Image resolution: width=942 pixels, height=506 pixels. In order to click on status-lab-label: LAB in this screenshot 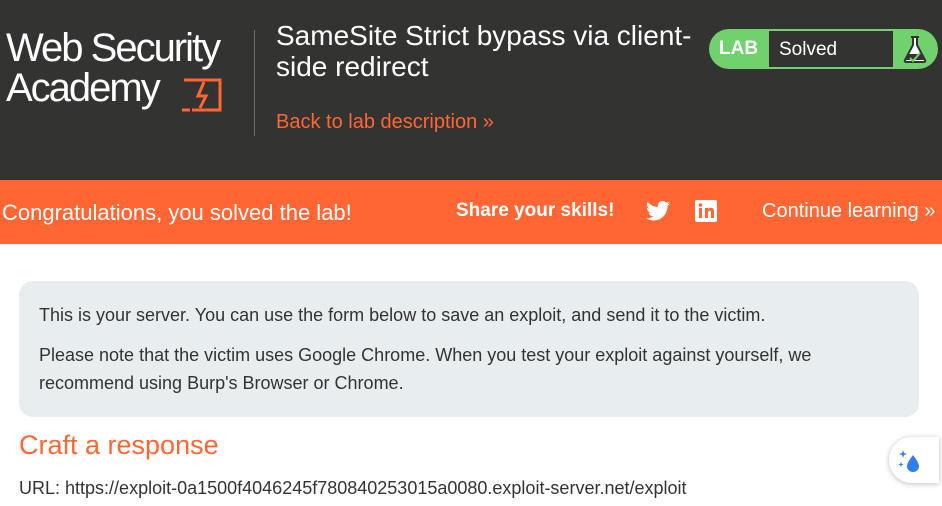, I will do `click(739, 48)`.